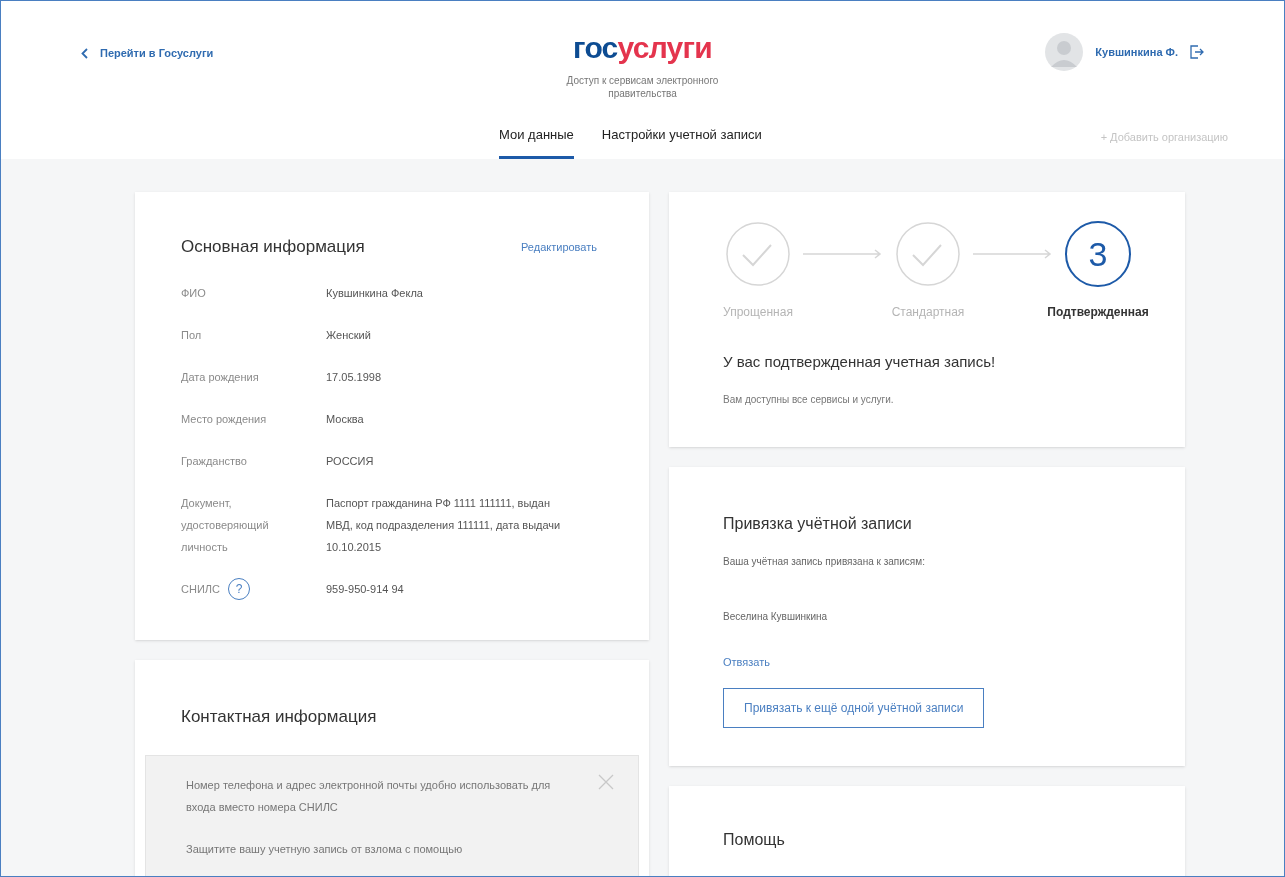  Describe the element at coordinates (345, 419) in the screenshot. I see `field-value: Москва` at that location.